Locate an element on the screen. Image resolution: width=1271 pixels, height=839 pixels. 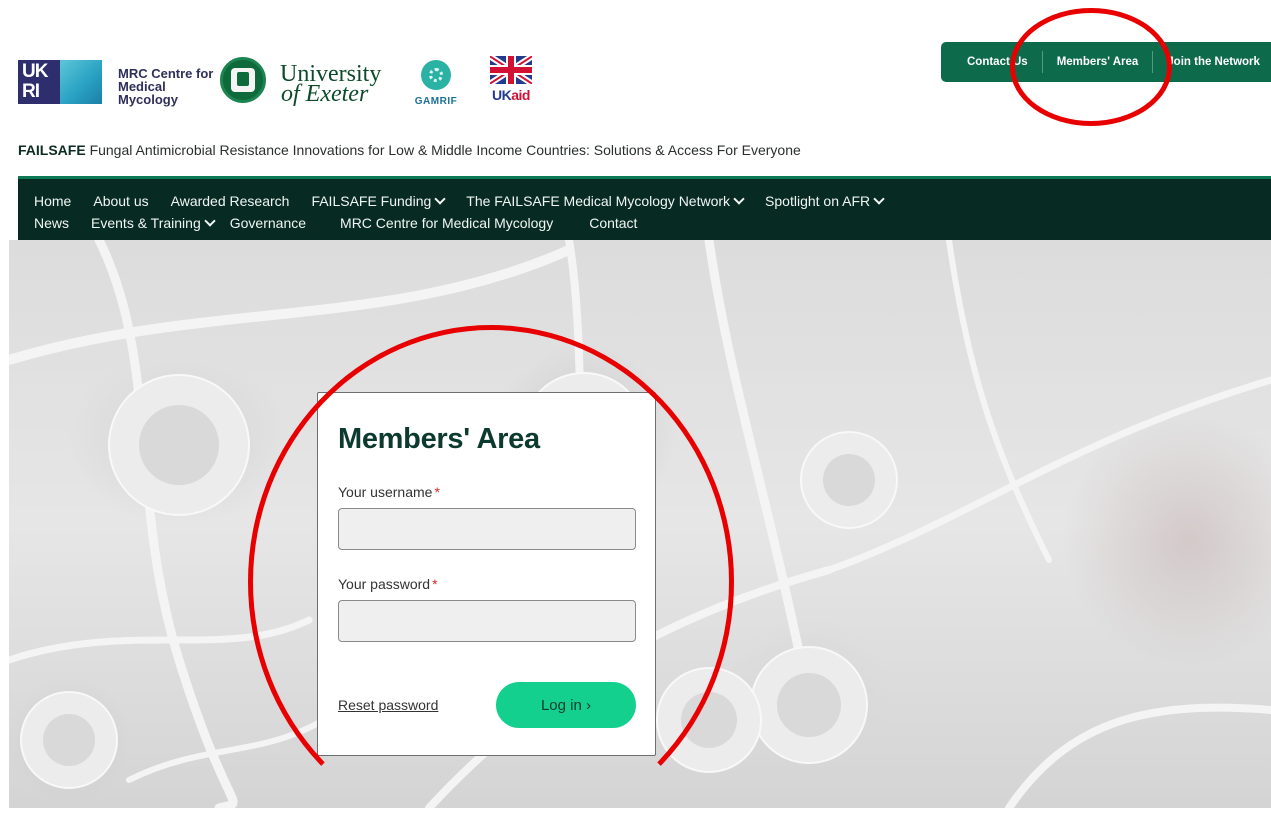
nav-spotlight-afr: Spotlight on AFR is located at coordinates (825, 200).